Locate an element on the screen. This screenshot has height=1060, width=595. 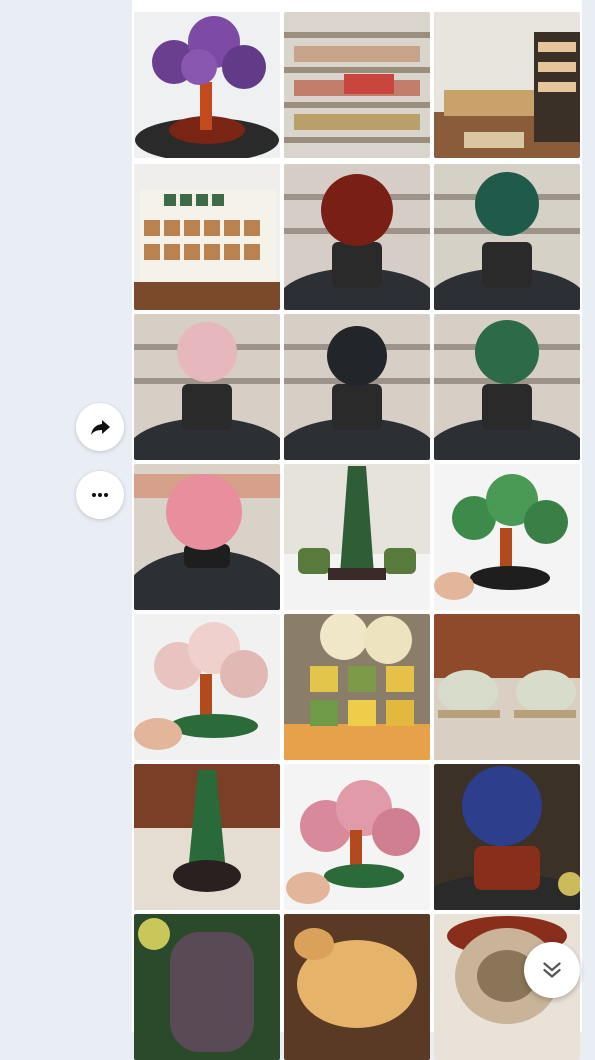
carved-ox-photo-icon is located at coordinates (357, 987).